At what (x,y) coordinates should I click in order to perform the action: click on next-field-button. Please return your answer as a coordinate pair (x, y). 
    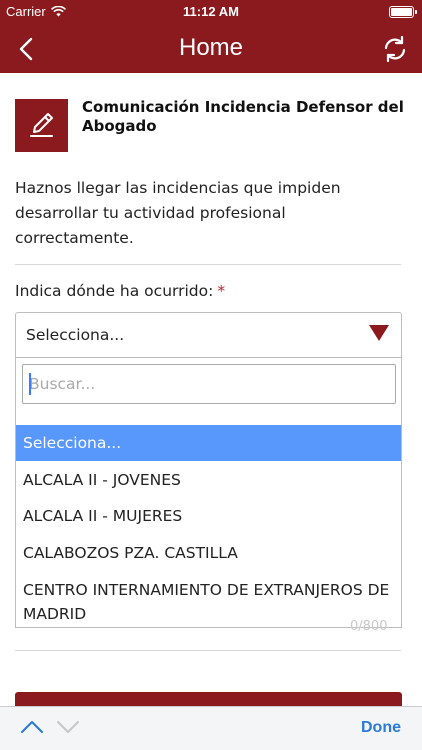
    Looking at the image, I should click on (68, 729).